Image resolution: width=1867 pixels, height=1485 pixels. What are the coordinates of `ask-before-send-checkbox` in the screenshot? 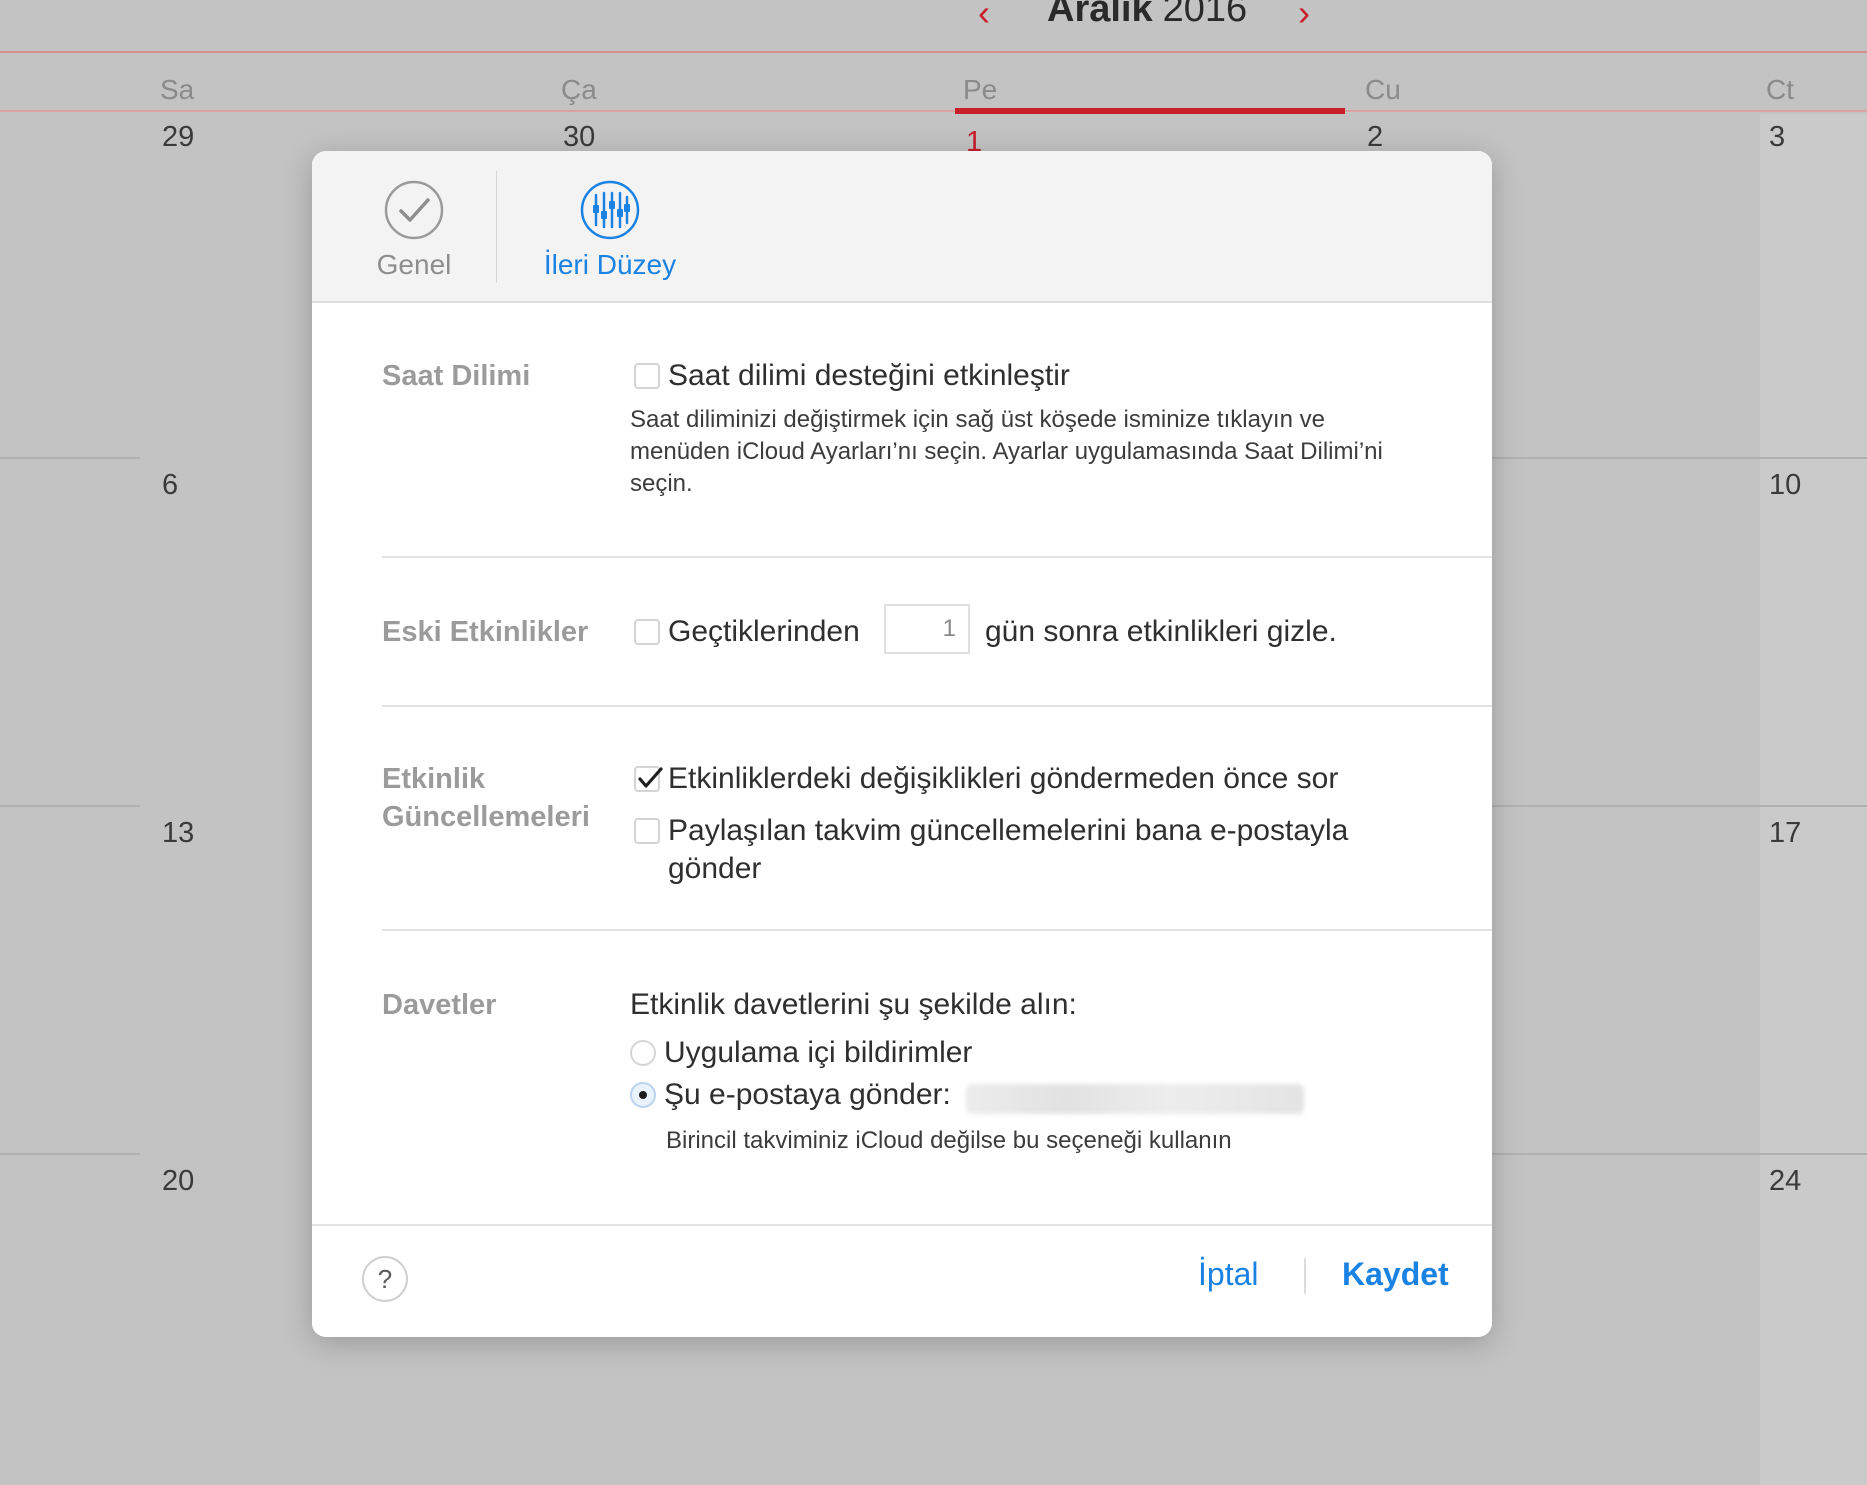 It's located at (648, 779).